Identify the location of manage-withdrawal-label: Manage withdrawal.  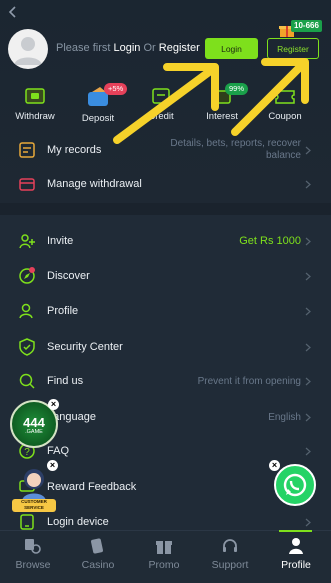
(94, 184).